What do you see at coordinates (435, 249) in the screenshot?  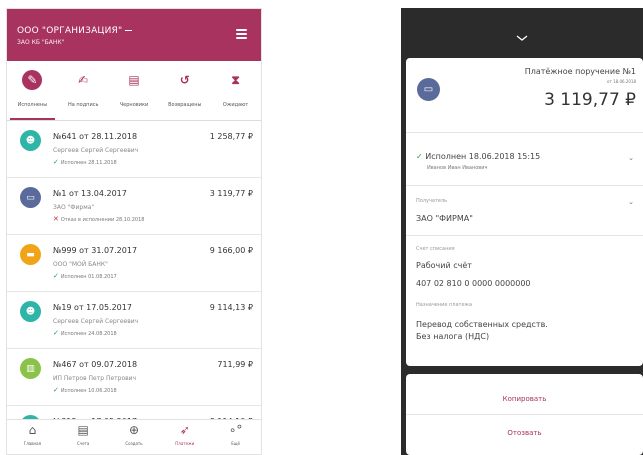 I see `account-label: Счет списания` at bounding box center [435, 249].